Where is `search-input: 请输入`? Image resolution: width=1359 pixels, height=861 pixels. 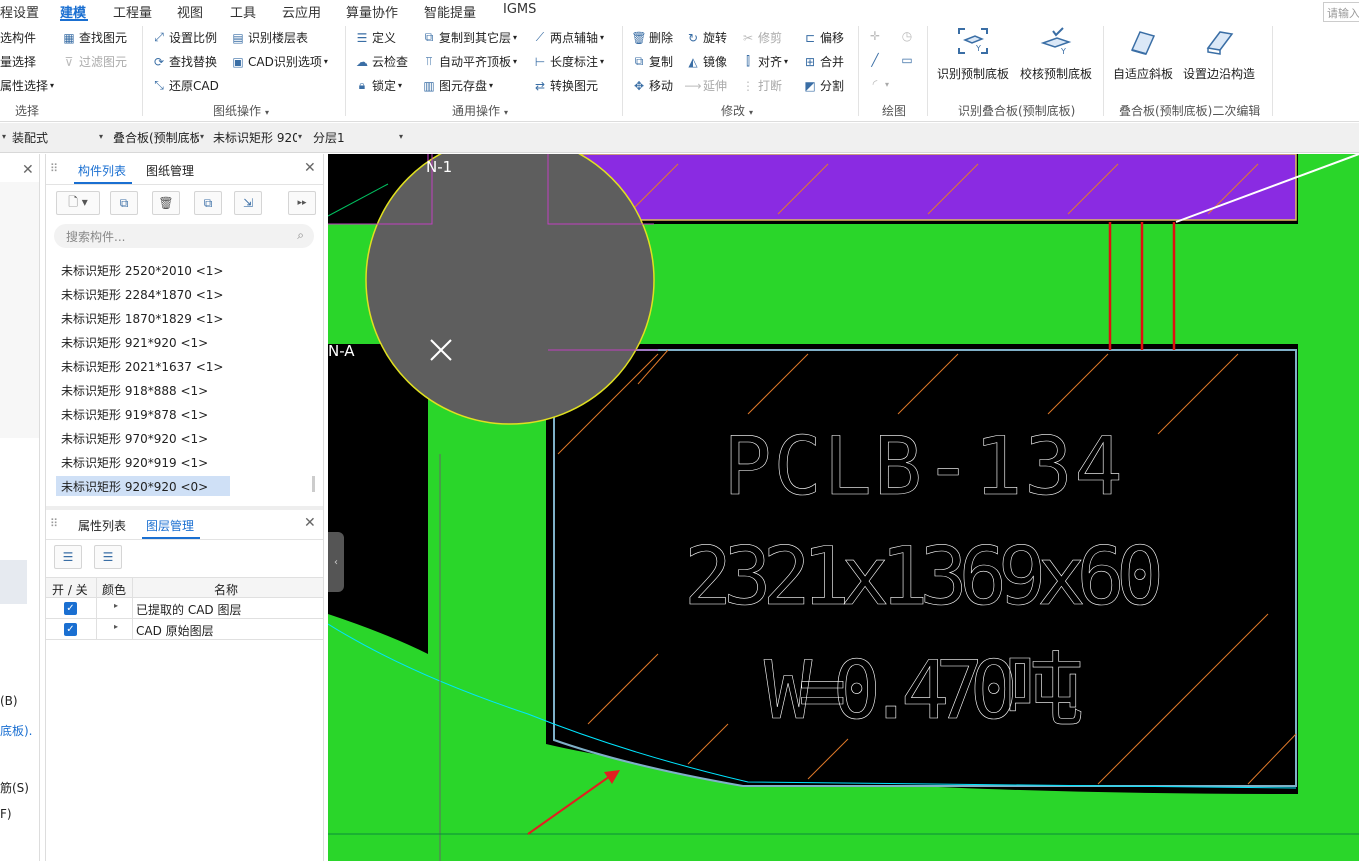 search-input: 请输入 is located at coordinates (1341, 12).